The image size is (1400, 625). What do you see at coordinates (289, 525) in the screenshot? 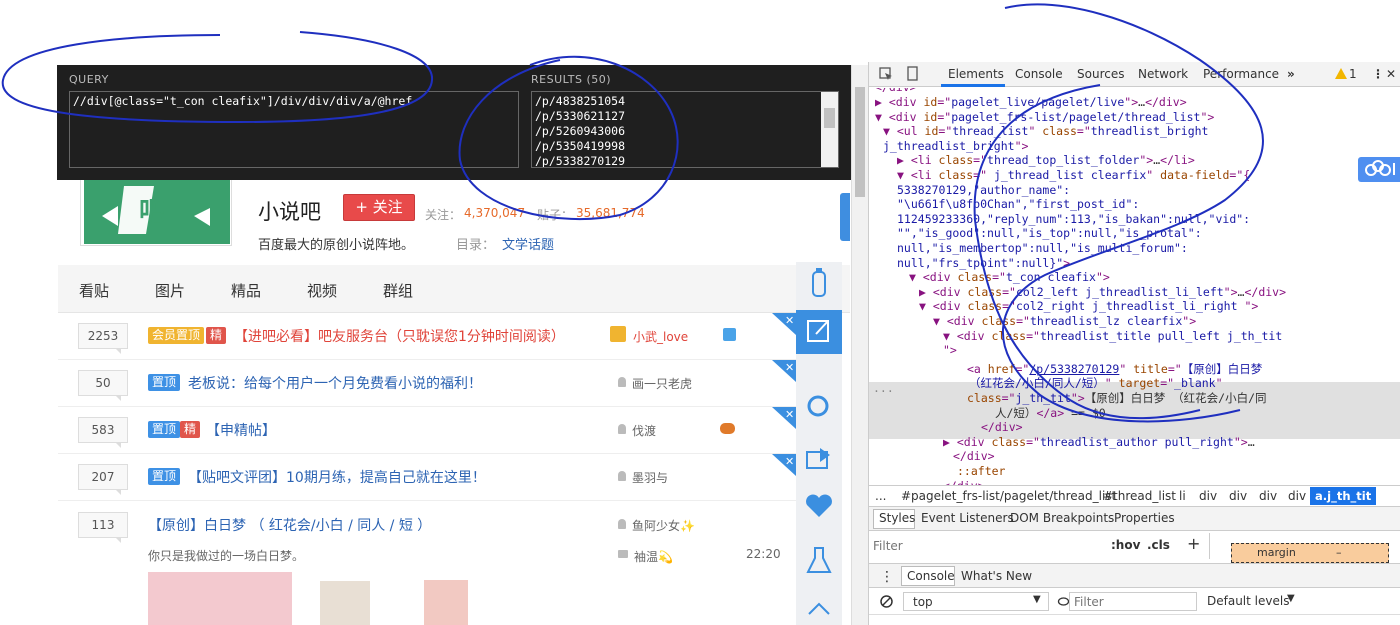
I see `thread-title: 【原创】白日梦 （ 红花会/小白 / 同人 / 短 ）` at bounding box center [289, 525].